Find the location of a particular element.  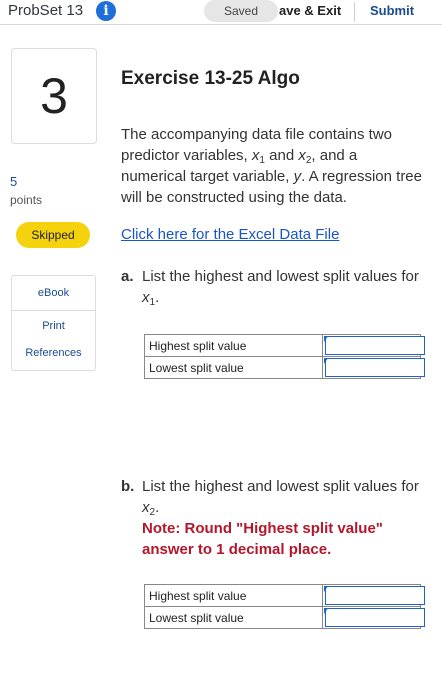

points-label: points is located at coordinates (26, 200).